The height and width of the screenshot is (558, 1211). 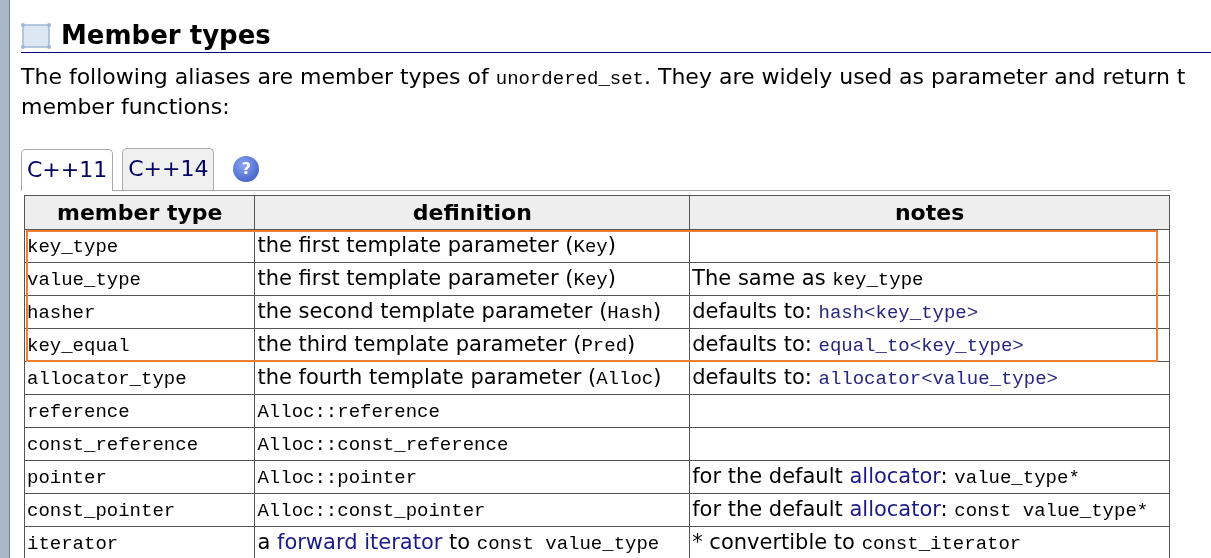 What do you see at coordinates (139, 542) in the screenshot?
I see `table-cell: iterator` at bounding box center [139, 542].